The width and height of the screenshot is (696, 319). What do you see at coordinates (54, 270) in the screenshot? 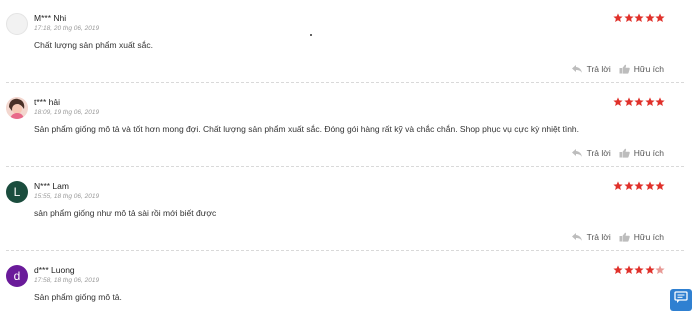
I see `reviewer-name: d*** Luong` at bounding box center [54, 270].